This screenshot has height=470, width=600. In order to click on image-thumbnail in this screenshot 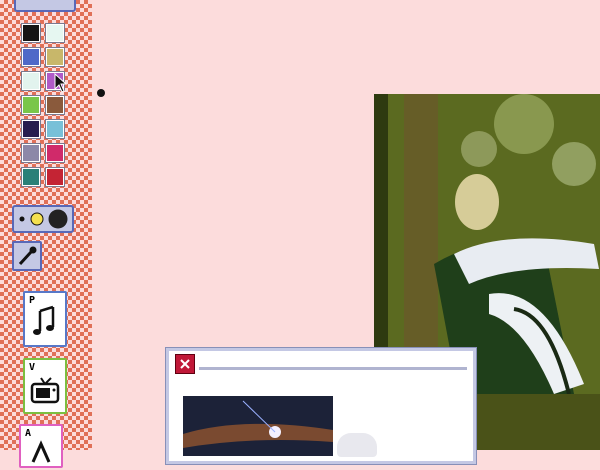, I will do `click(258, 426)`.